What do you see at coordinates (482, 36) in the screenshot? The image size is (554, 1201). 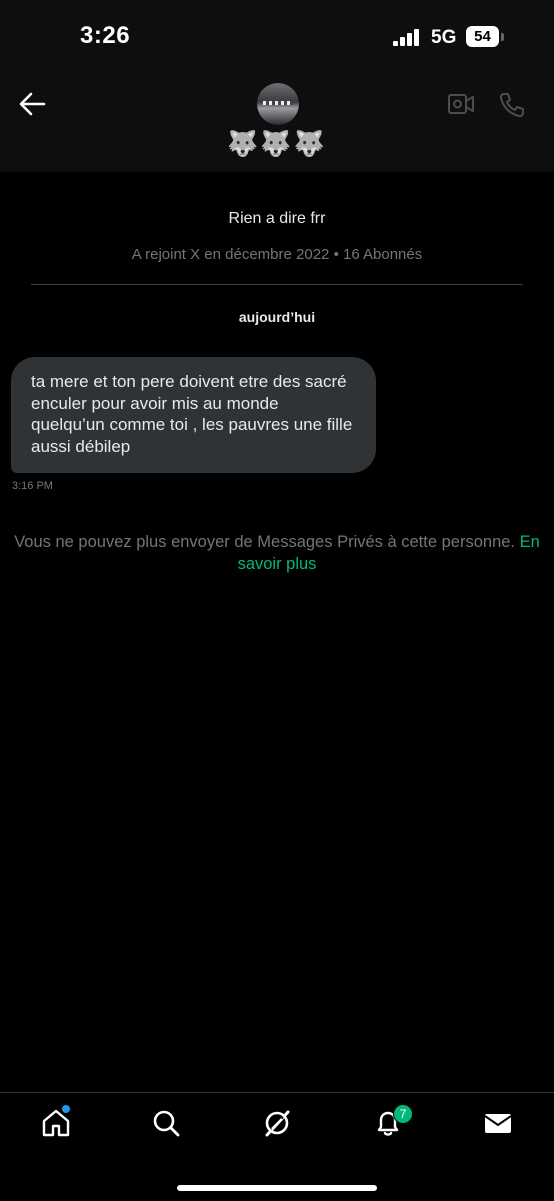 I see `battery-icon: 54` at bounding box center [482, 36].